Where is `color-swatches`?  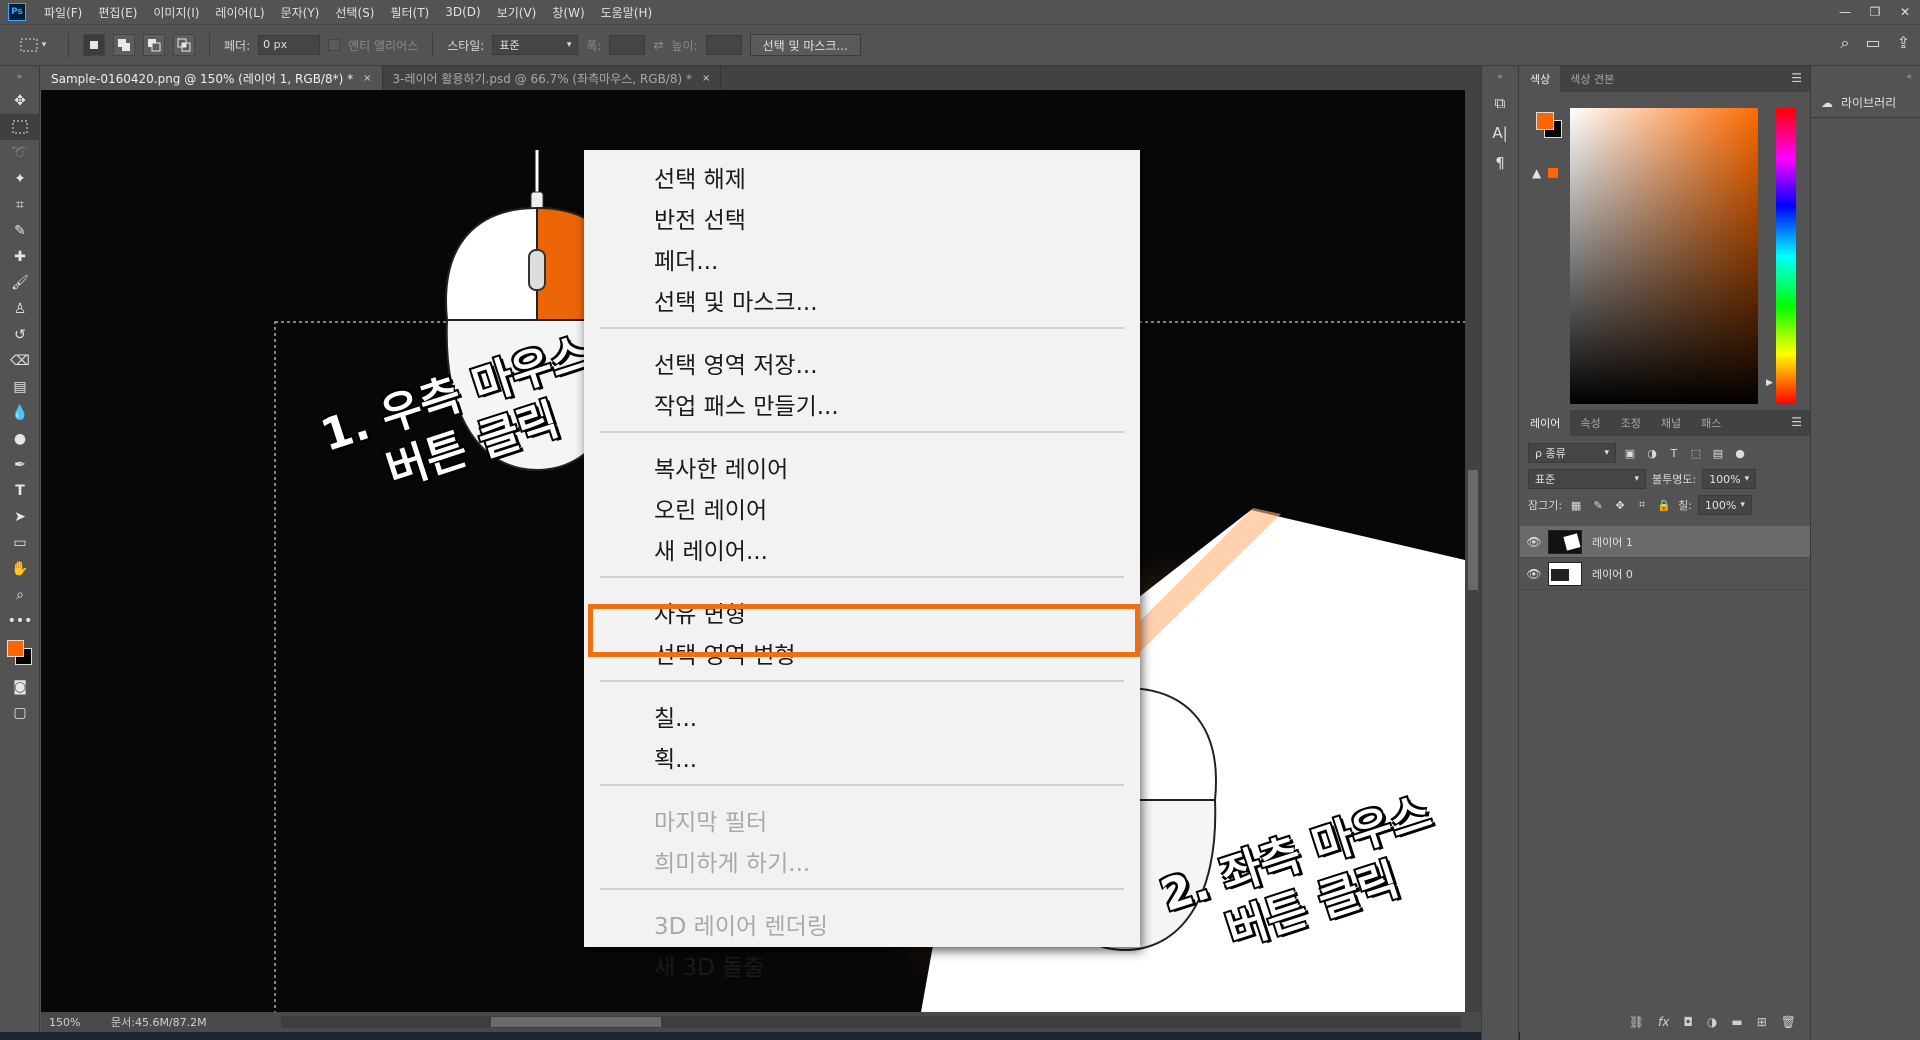 color-swatches is located at coordinates (20, 654).